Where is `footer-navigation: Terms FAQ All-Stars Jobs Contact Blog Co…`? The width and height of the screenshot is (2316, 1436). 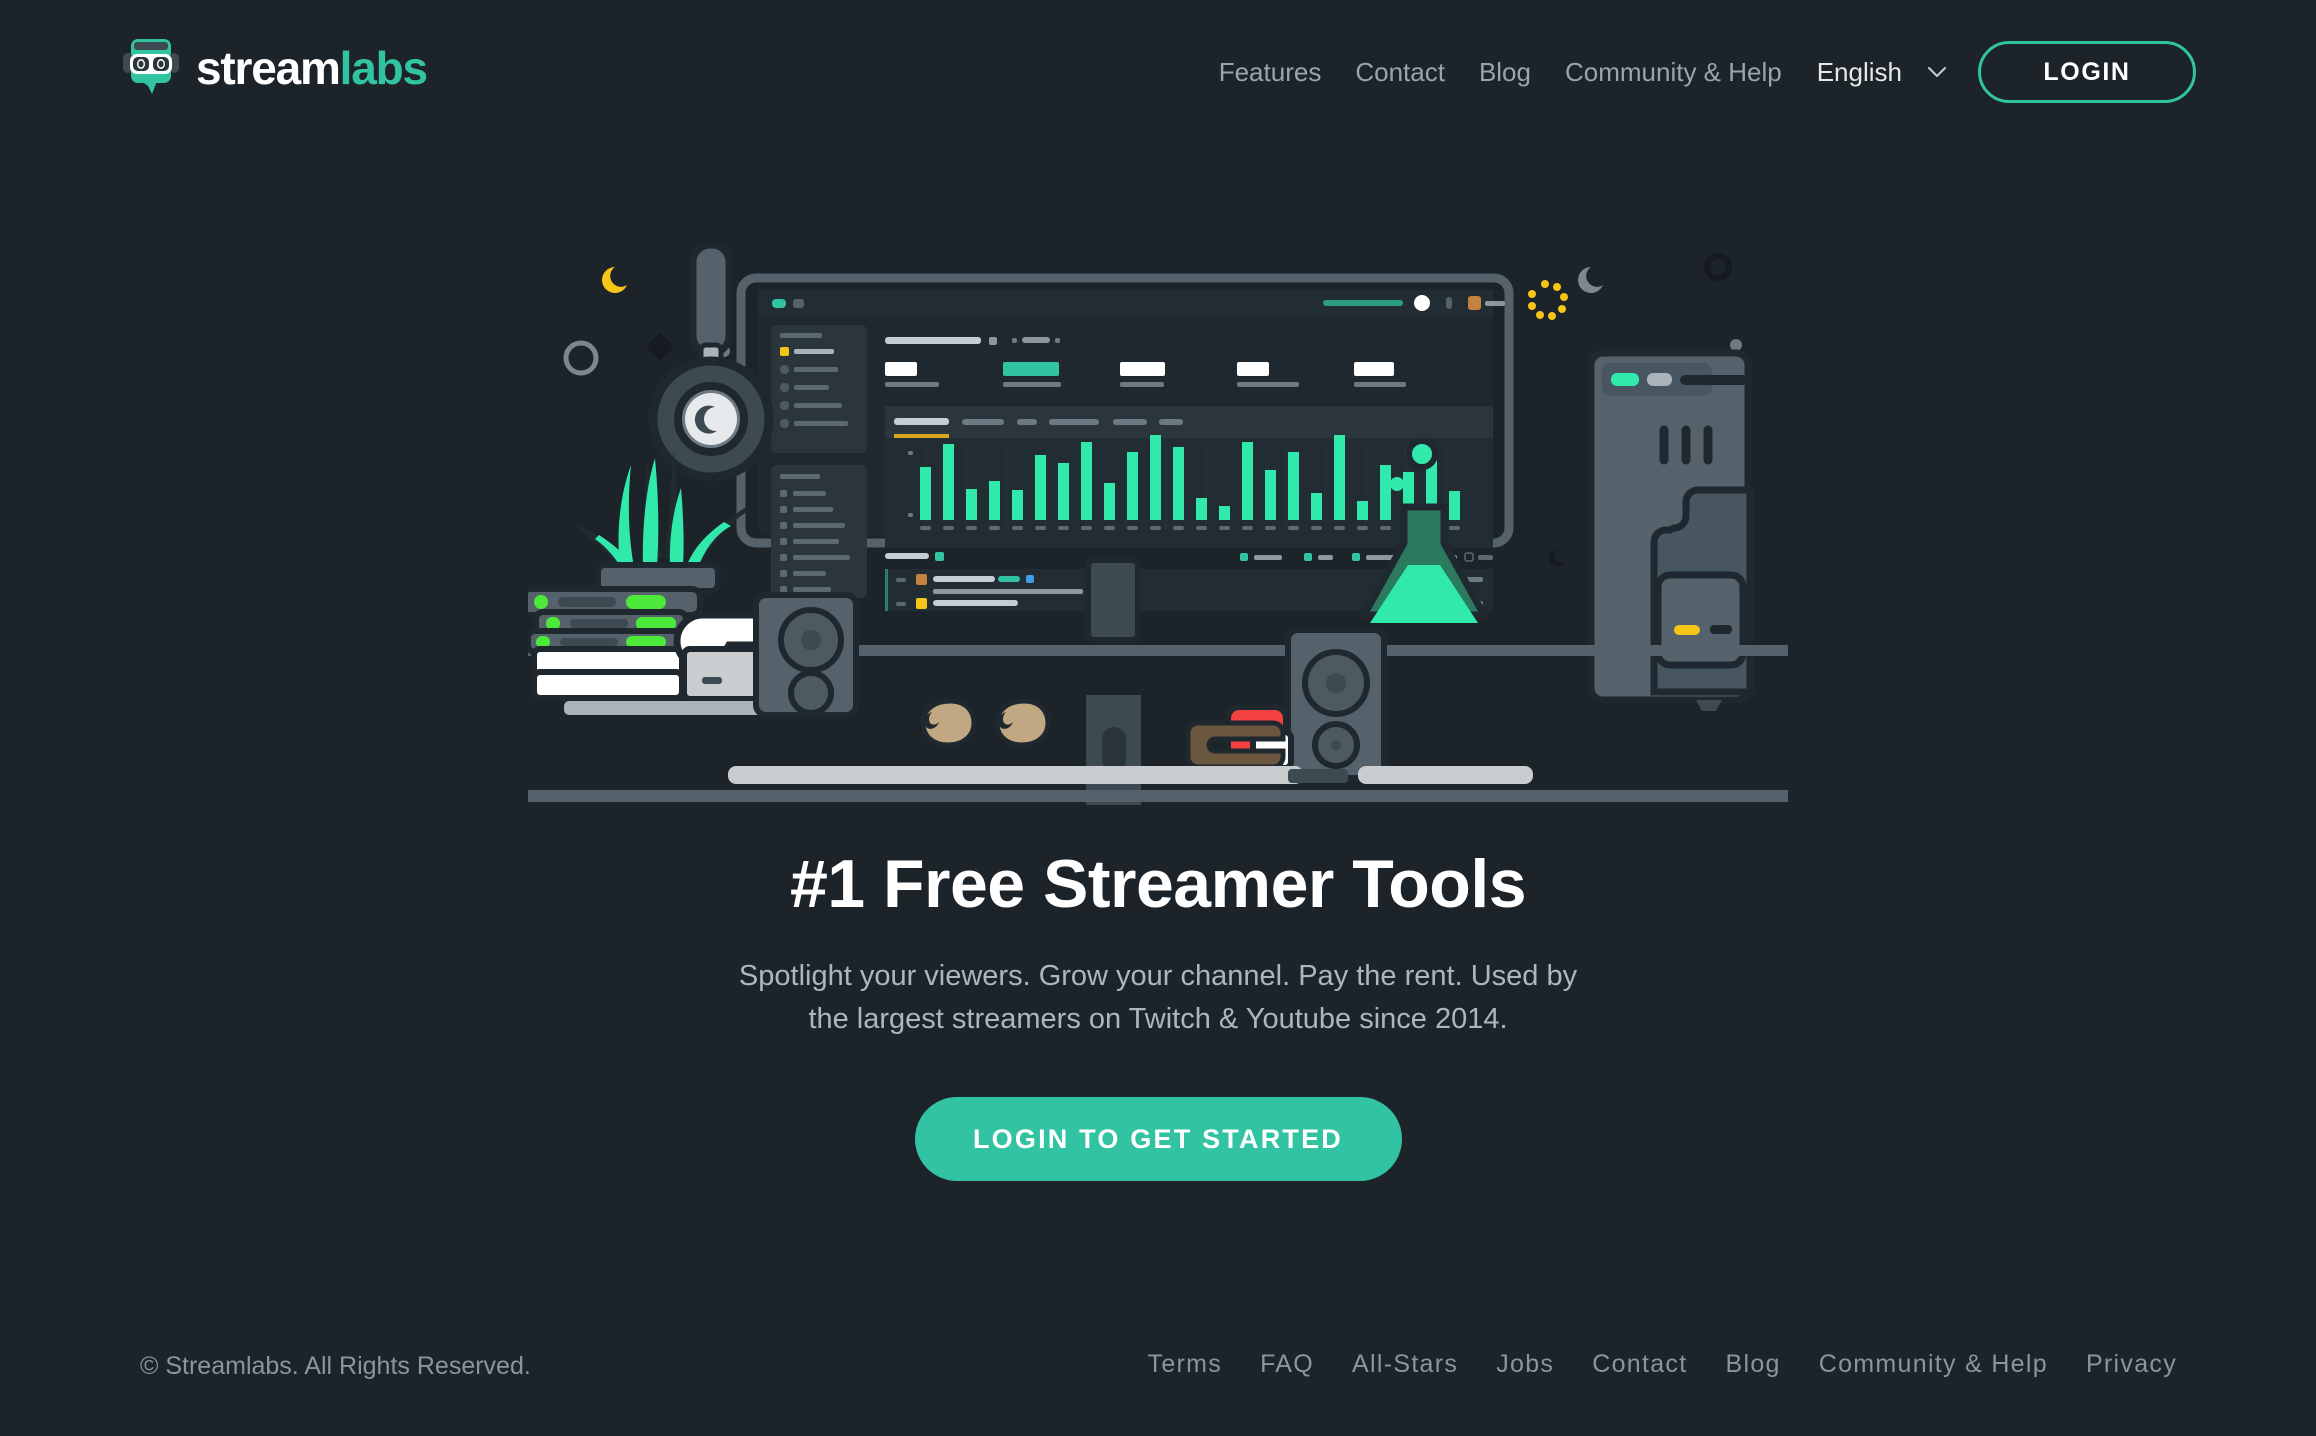 footer-navigation: Terms FAQ All-Stars Jobs Contact Blog Co… is located at coordinates (1662, 1364).